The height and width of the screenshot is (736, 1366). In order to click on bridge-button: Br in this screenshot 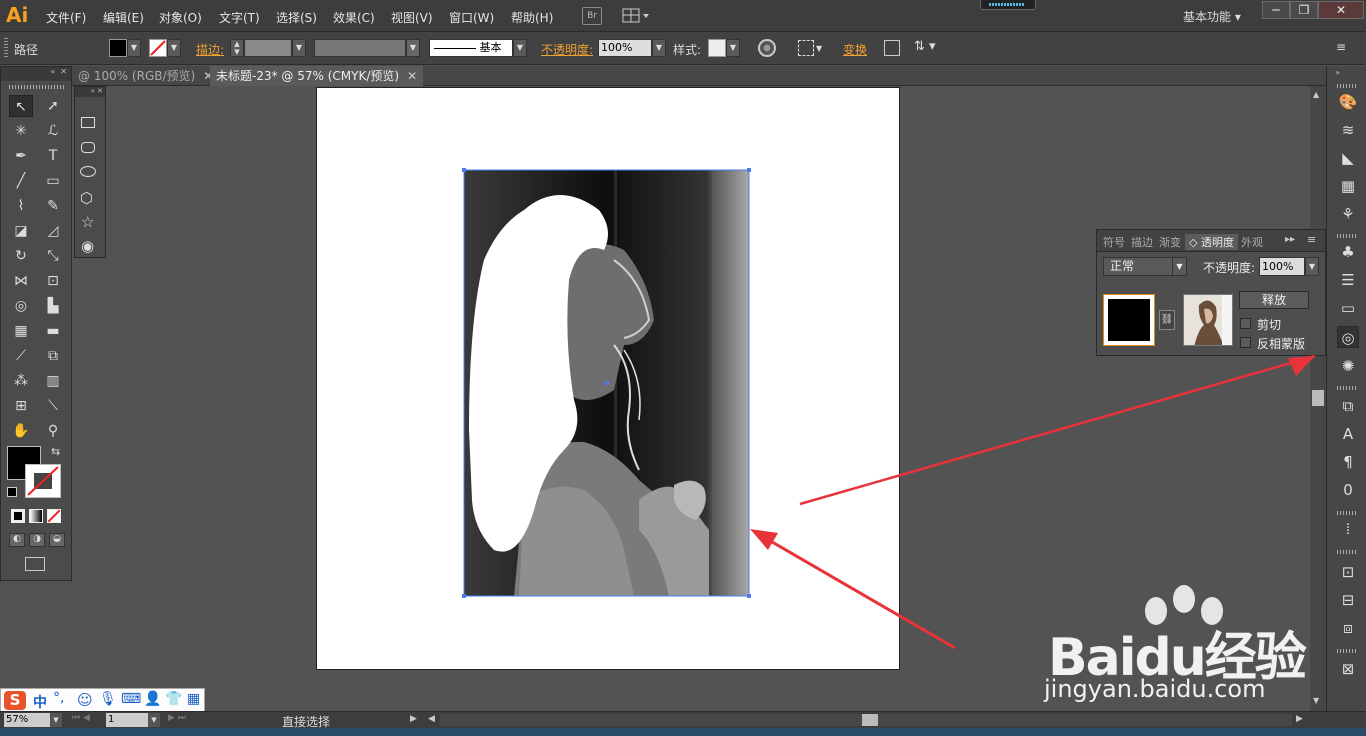, I will do `click(592, 16)`.